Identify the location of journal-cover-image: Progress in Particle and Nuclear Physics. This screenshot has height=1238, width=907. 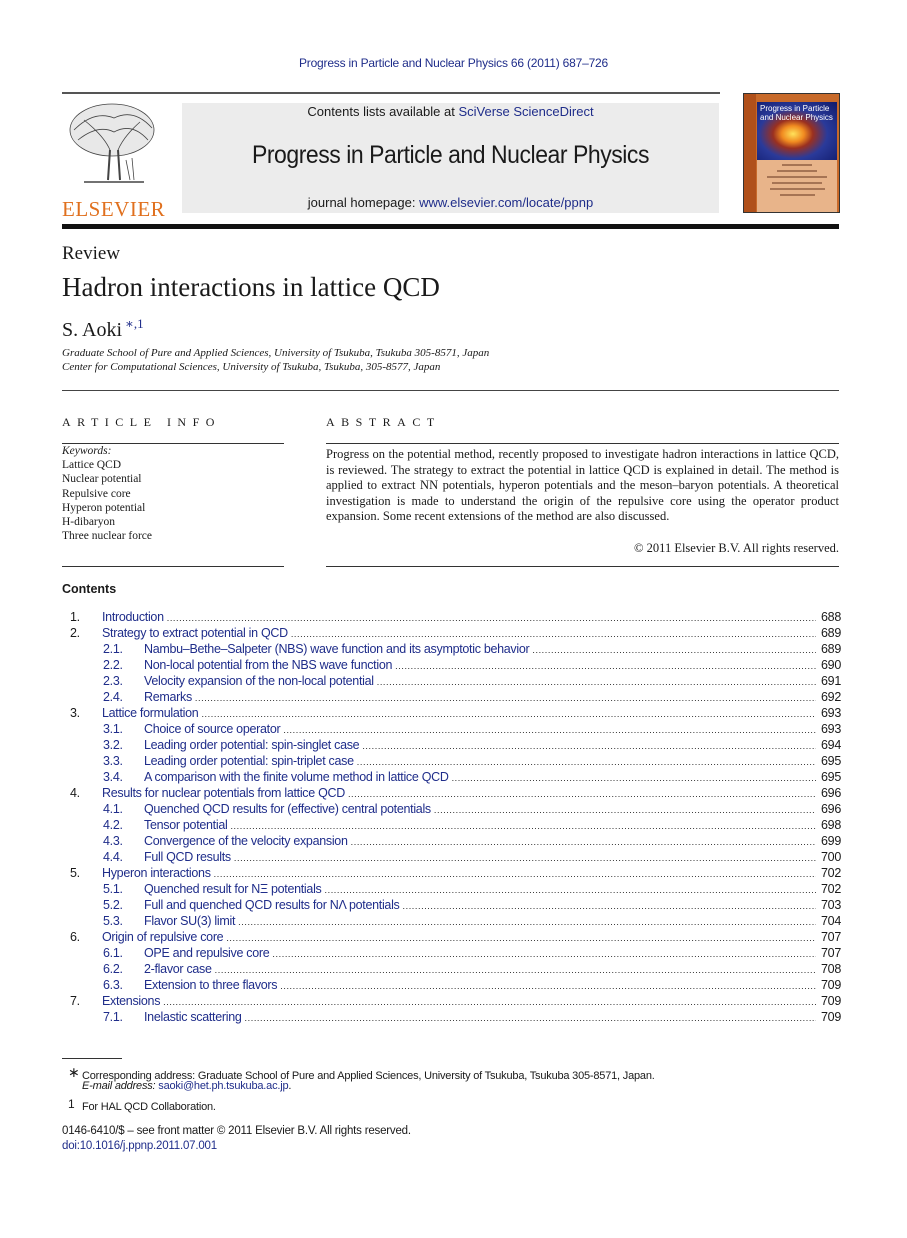
(791, 153).